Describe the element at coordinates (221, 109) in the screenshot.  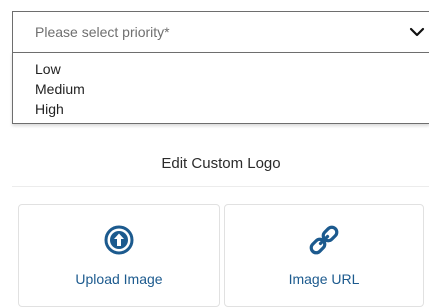
I see `priority-option-high: High` at that location.